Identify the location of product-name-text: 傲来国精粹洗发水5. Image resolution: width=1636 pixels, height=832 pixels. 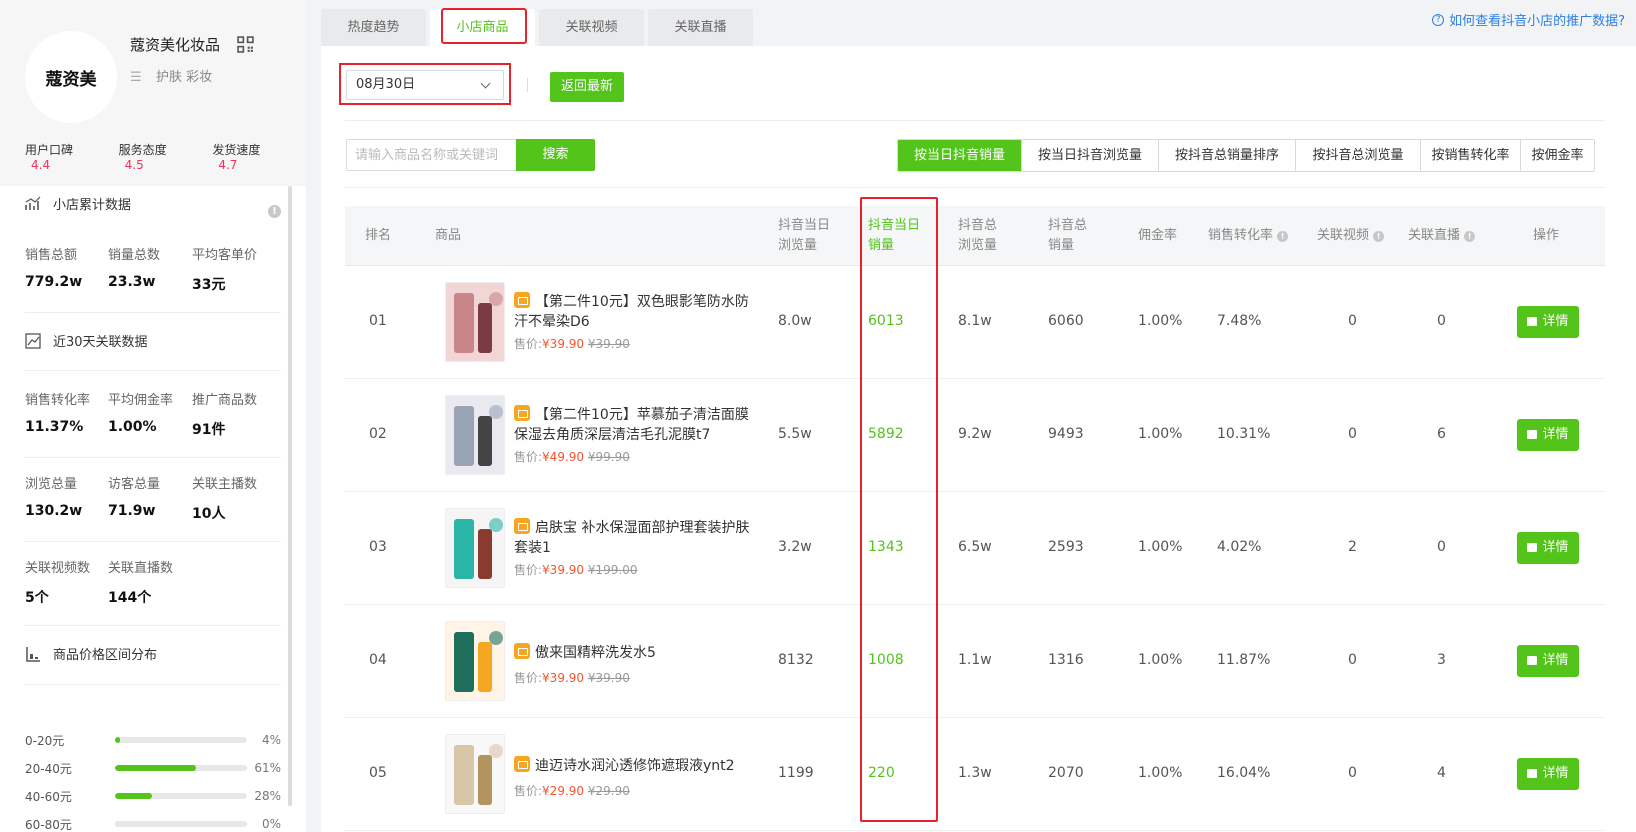
(595, 653).